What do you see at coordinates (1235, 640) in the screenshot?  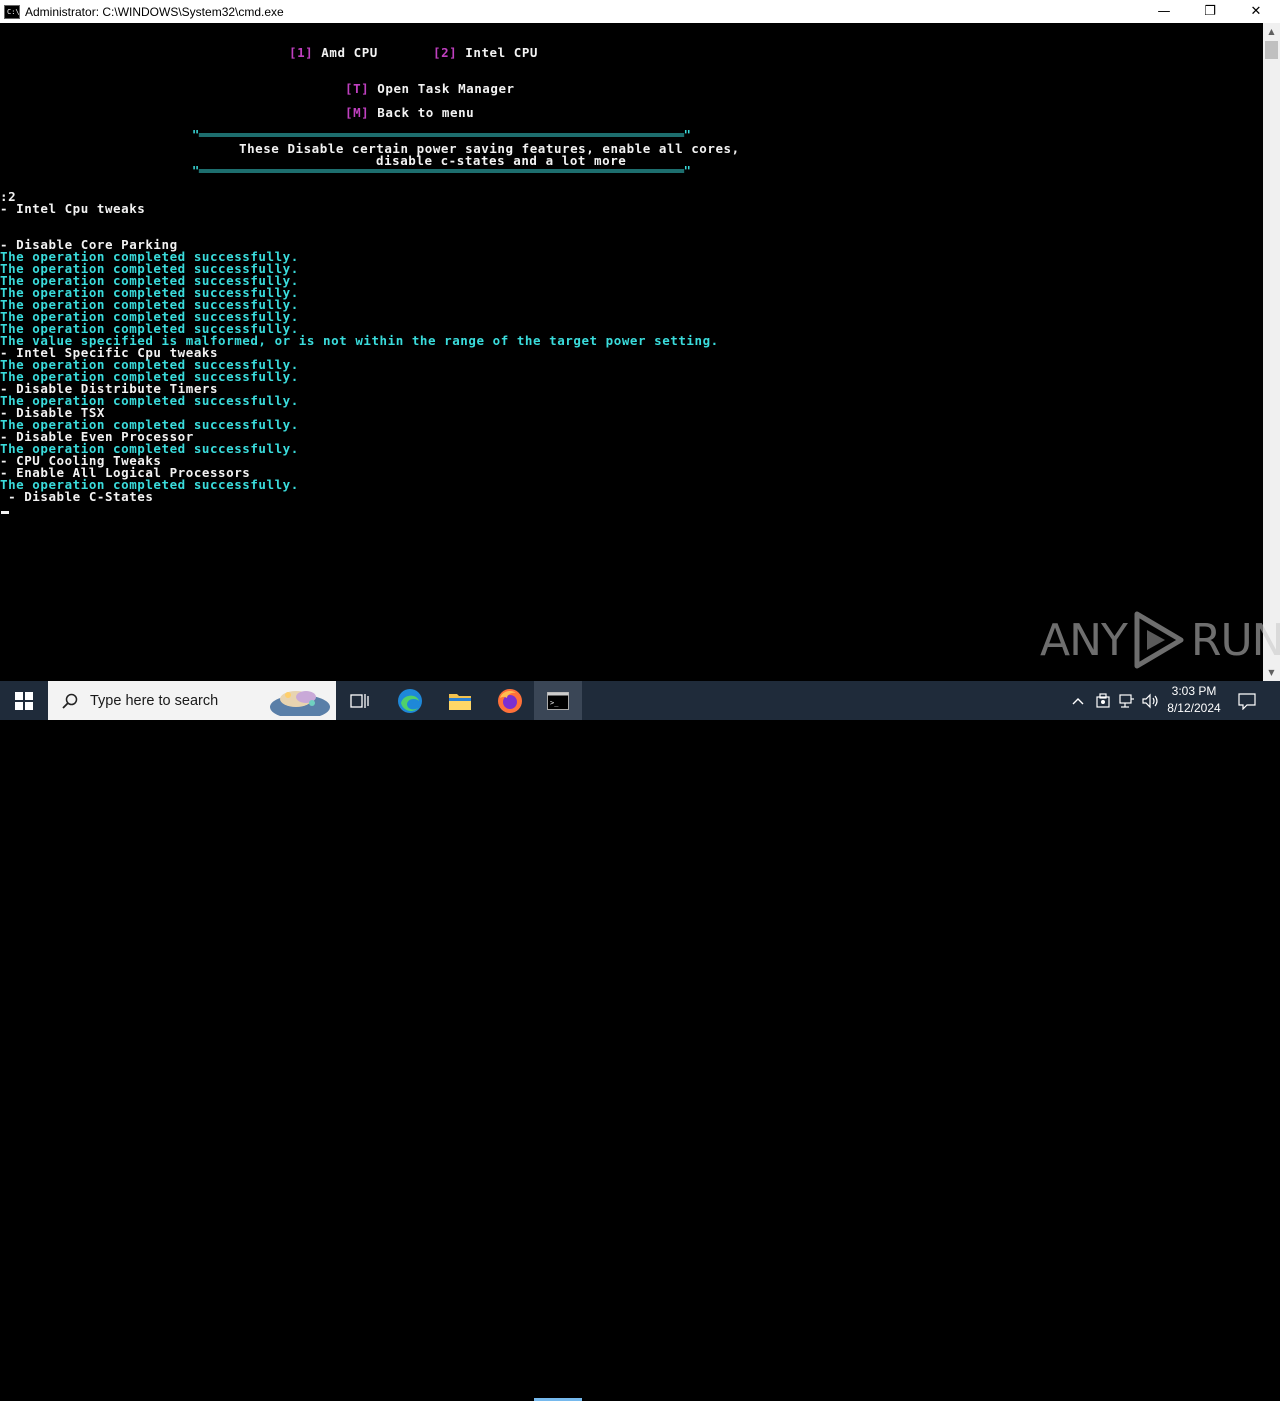 I see `watermark-text-right: RUN` at bounding box center [1235, 640].